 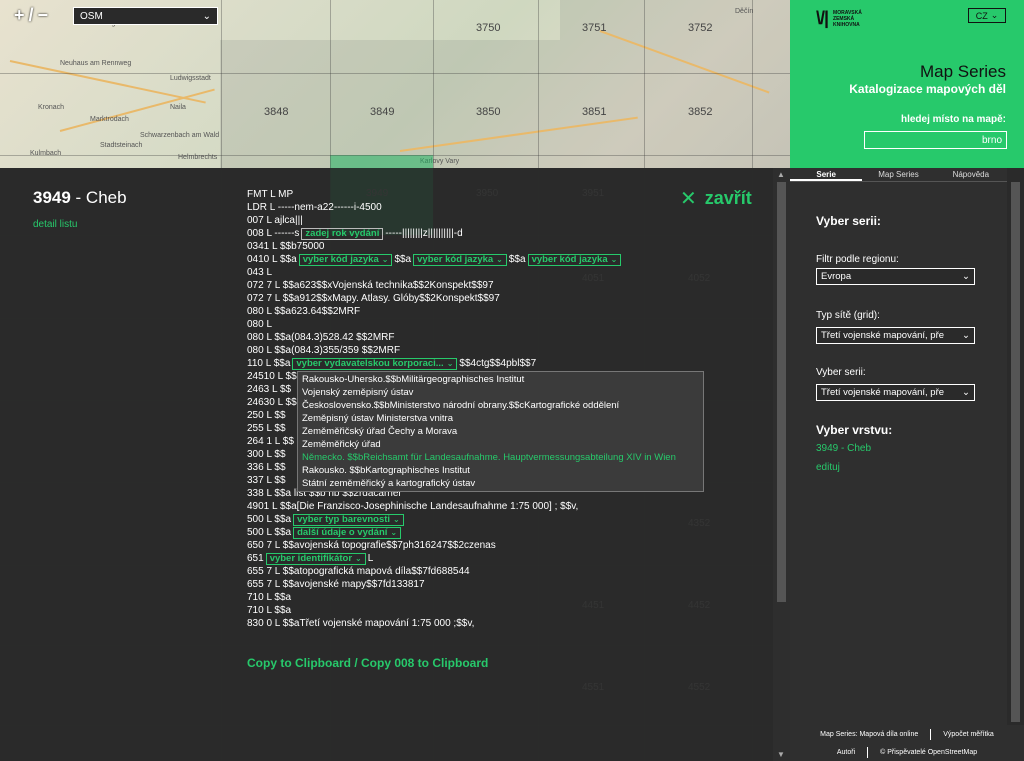 What do you see at coordinates (971, 174) in the screenshot?
I see `tab-help: Nápověda` at bounding box center [971, 174].